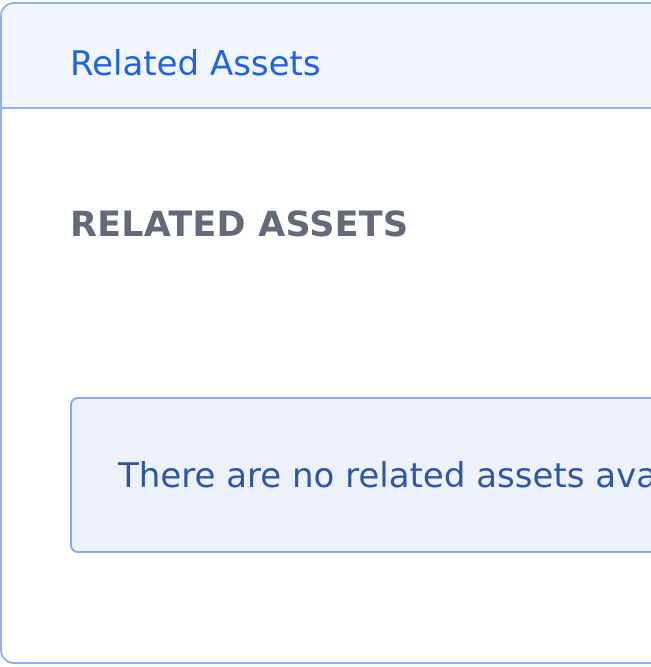  Describe the element at coordinates (195, 64) in the screenshot. I see `panel-header-title: Related Assets` at that location.